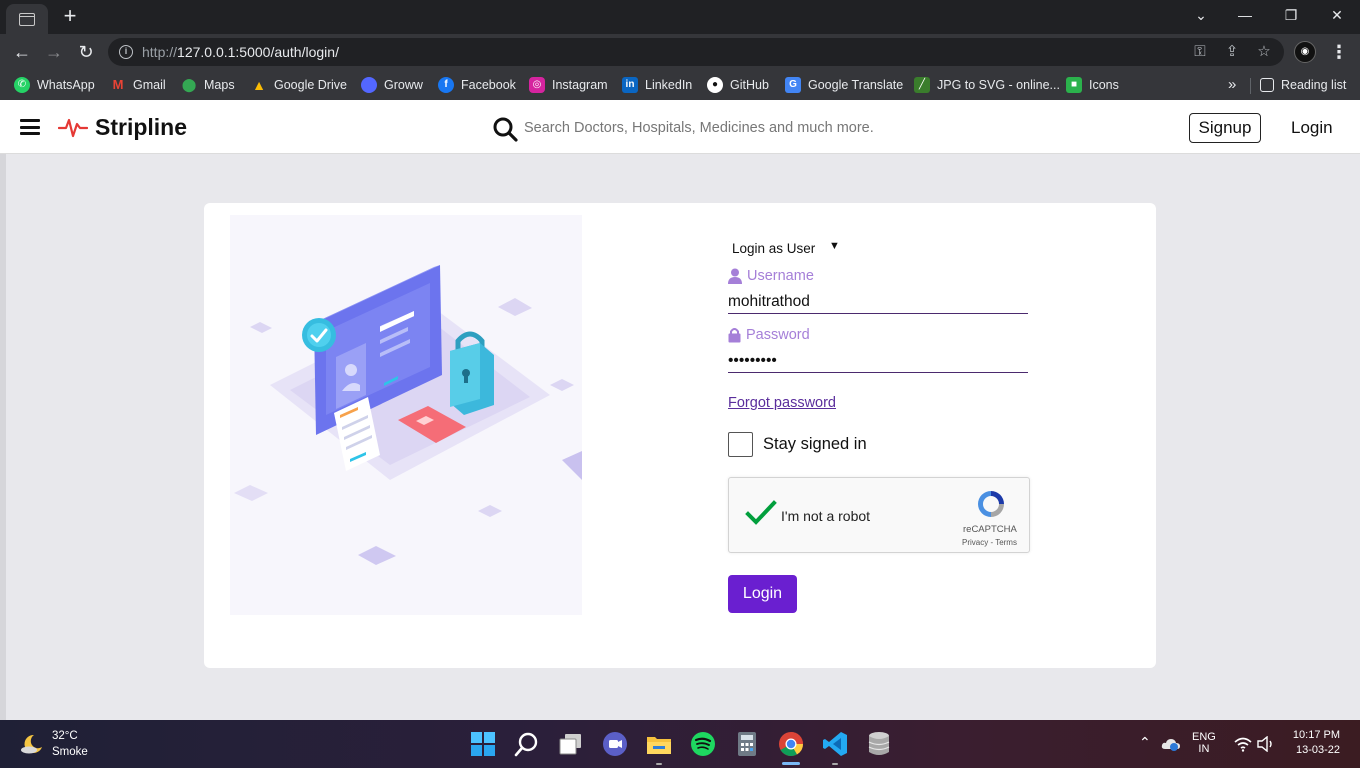 Image resolution: width=1360 pixels, height=768 pixels. Describe the element at coordinates (527, 744) in the screenshot. I see `taskbar-search-icon` at that location.